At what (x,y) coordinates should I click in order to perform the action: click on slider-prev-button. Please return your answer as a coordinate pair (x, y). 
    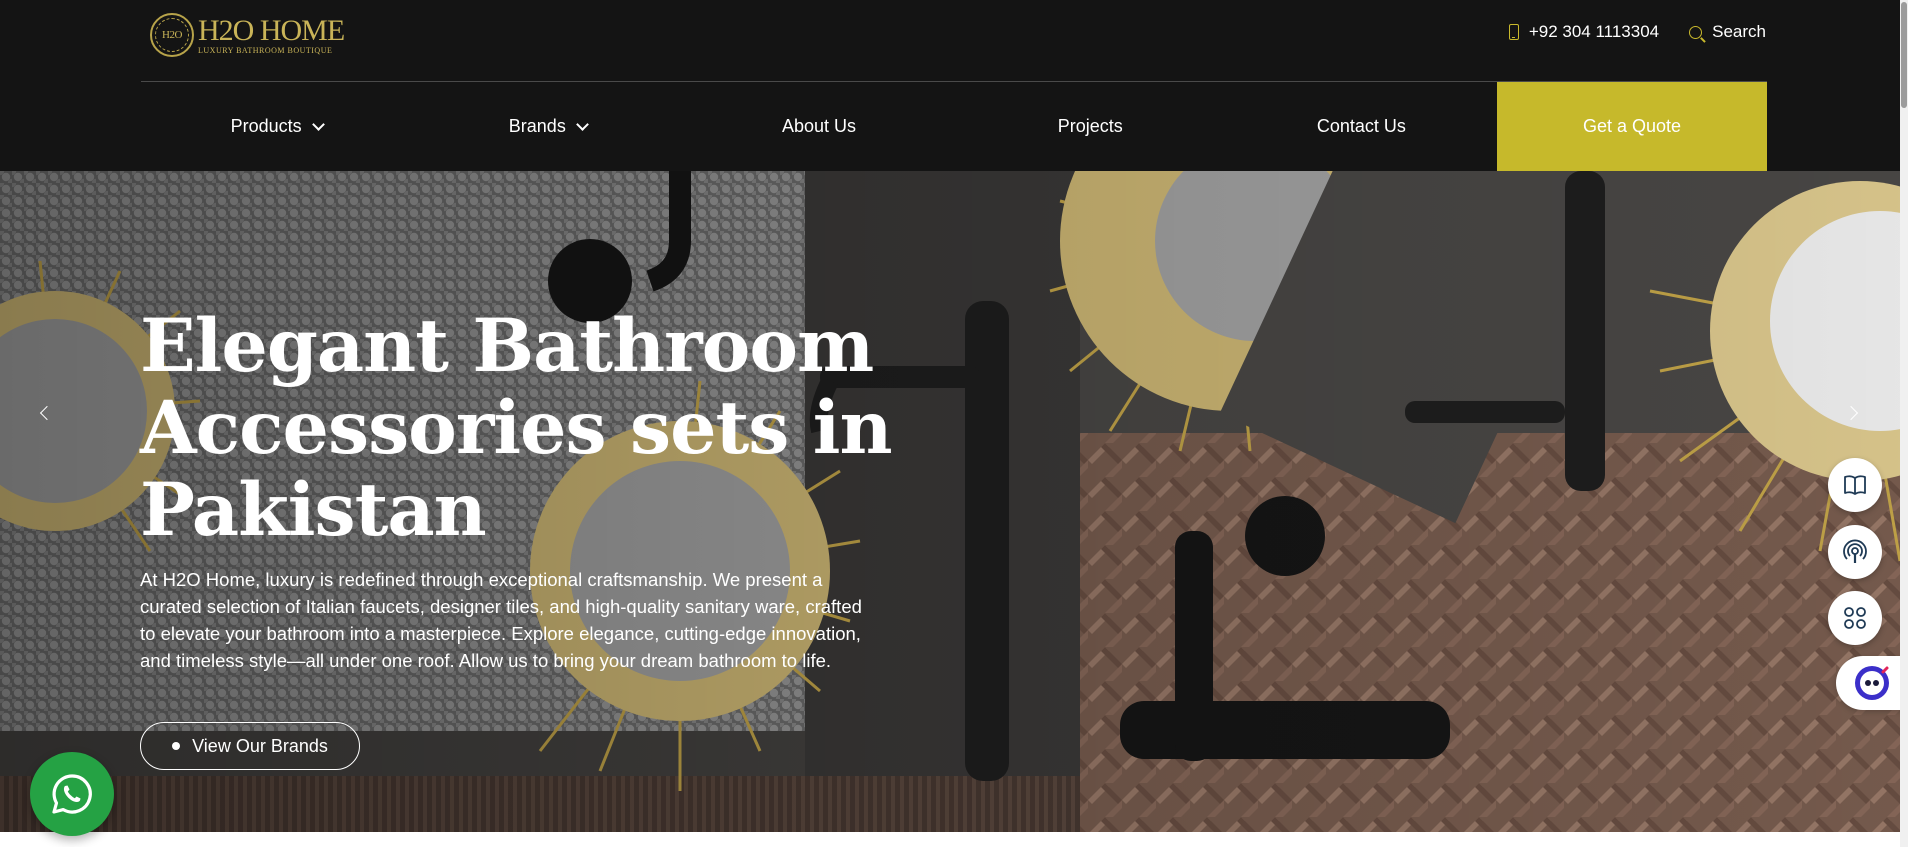
    Looking at the image, I should click on (47, 413).